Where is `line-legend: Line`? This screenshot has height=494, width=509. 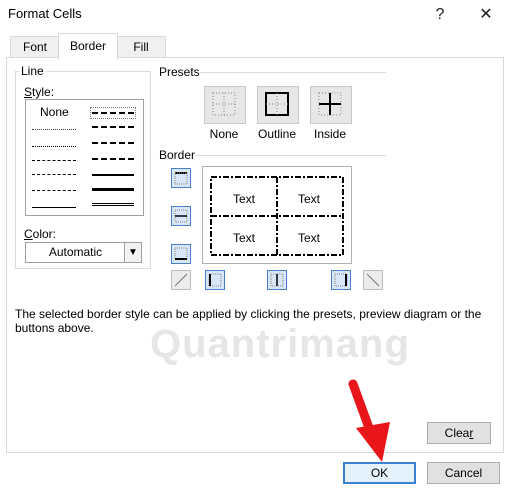
line-legend: Line is located at coordinates (32, 71).